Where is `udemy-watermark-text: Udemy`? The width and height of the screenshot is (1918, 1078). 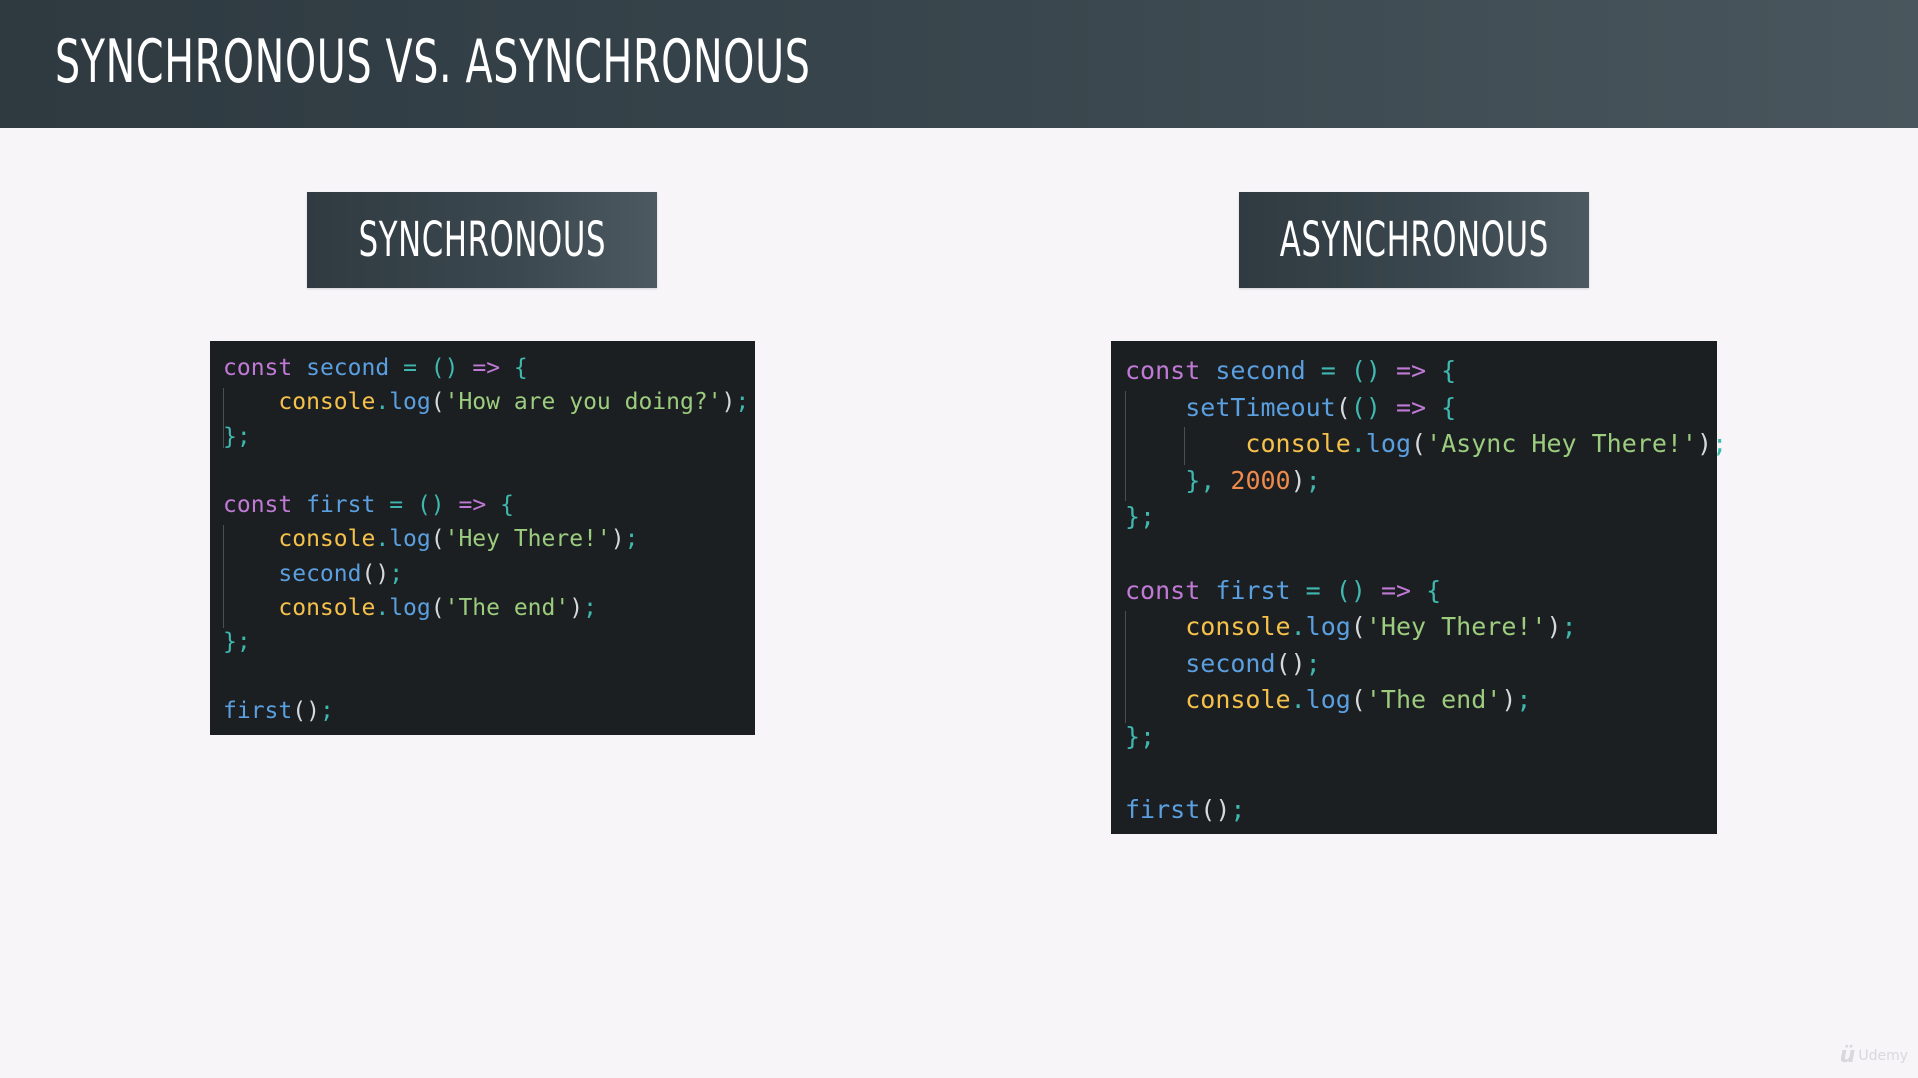 udemy-watermark-text: Udemy is located at coordinates (1883, 1055).